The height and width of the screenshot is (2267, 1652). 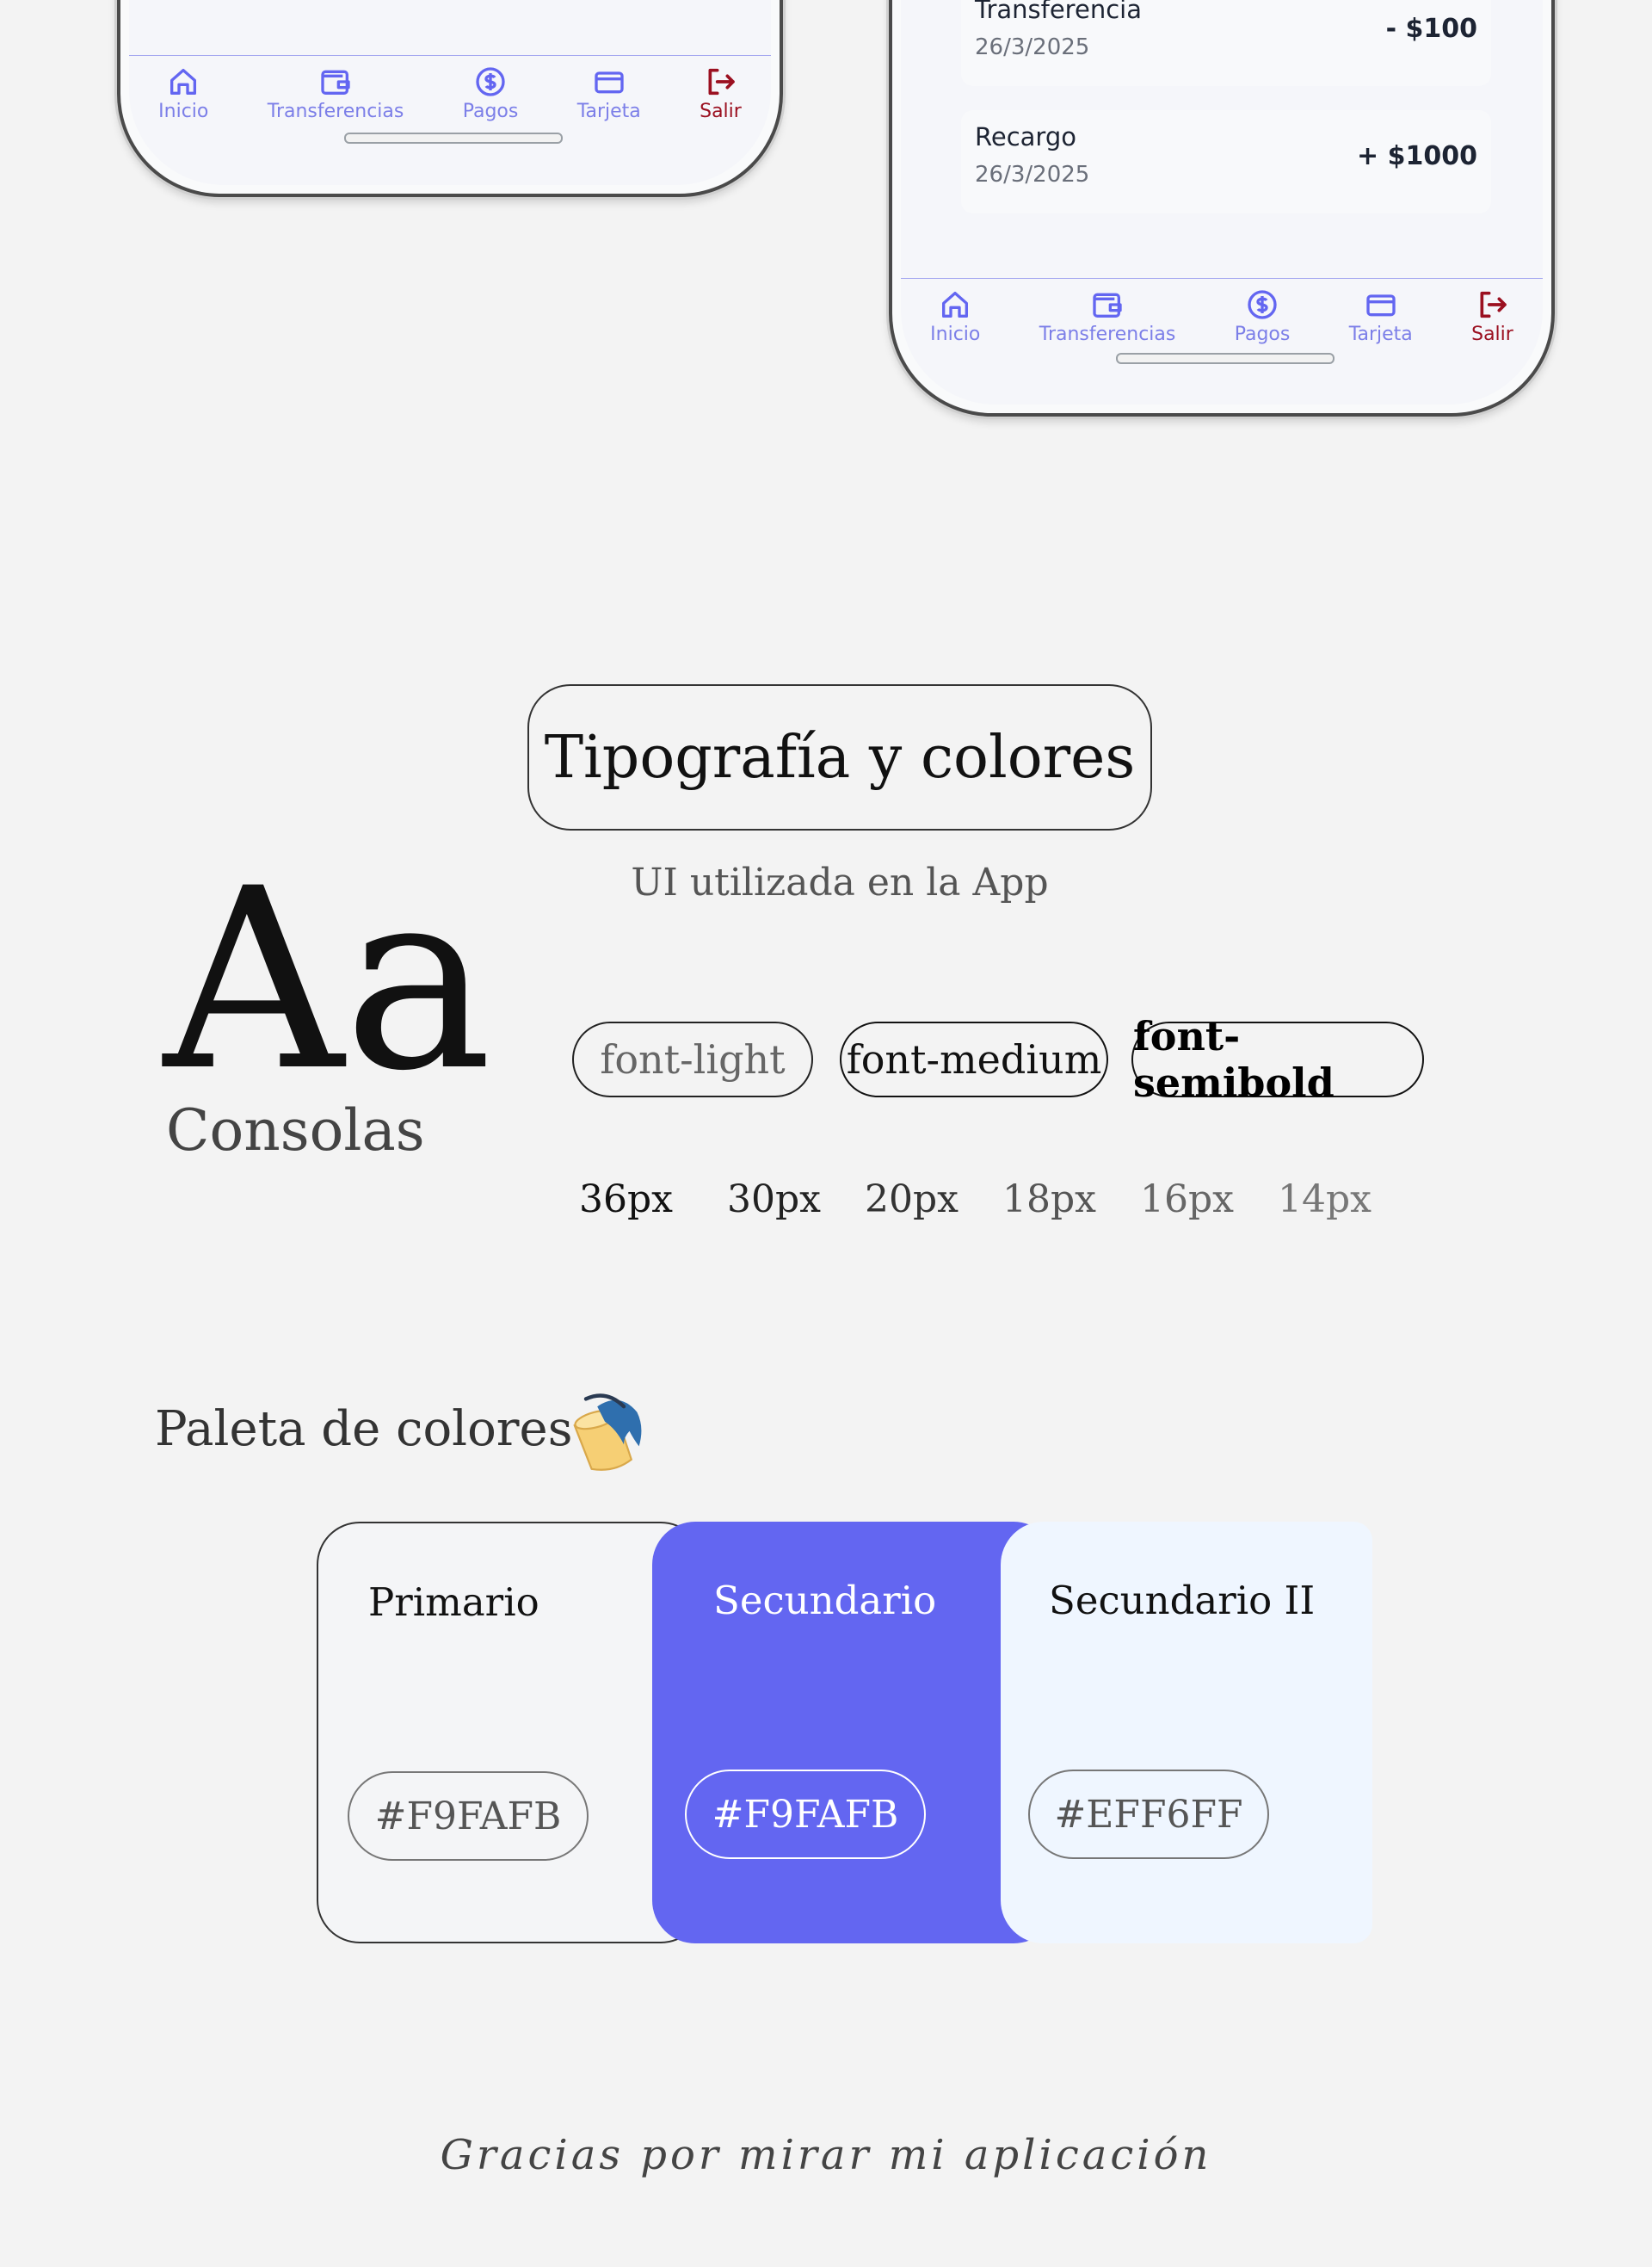 I want to click on section-title-typography: Tipografía y colores, so click(x=839, y=757).